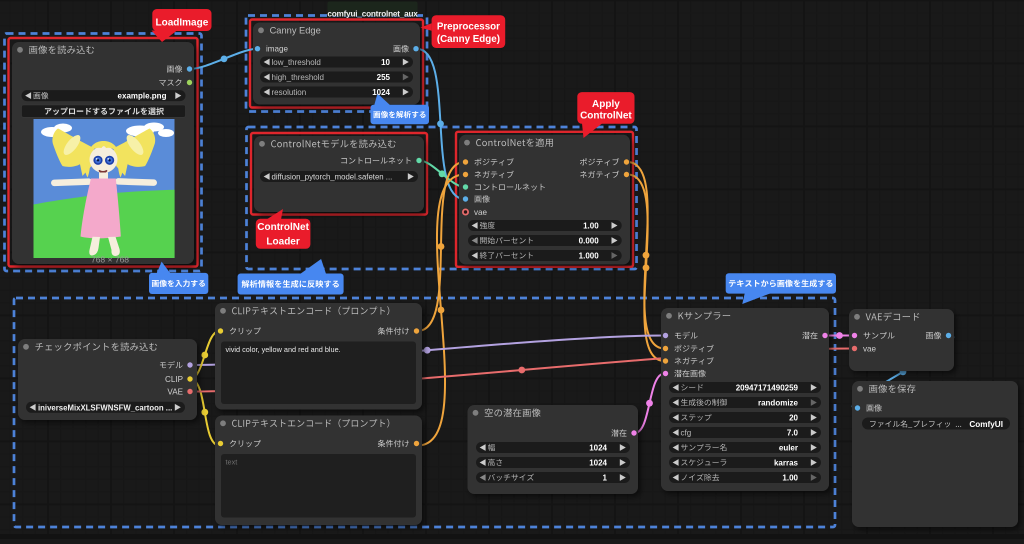 The width and height of the screenshot is (1024, 544). Describe the element at coordinates (468, 27) in the screenshot. I see `svg-text: Preprocessor` at that location.